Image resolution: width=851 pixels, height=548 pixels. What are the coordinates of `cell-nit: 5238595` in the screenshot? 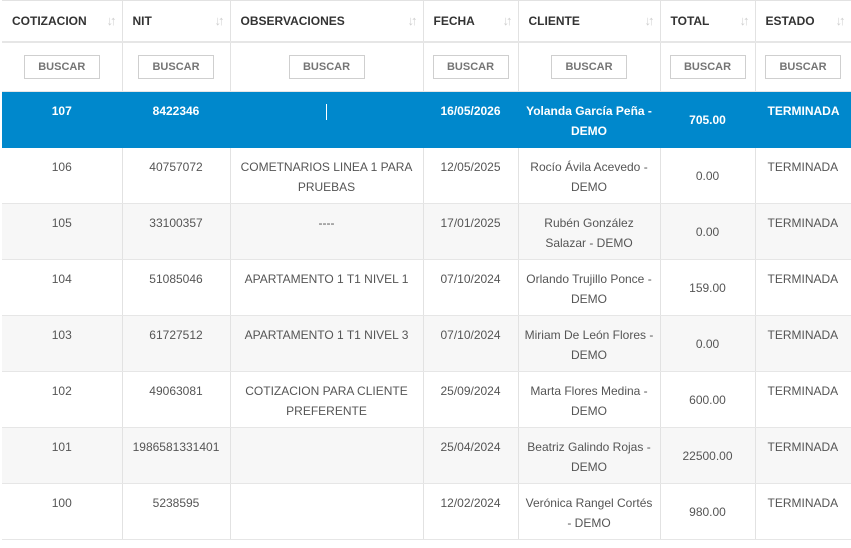 It's located at (176, 511).